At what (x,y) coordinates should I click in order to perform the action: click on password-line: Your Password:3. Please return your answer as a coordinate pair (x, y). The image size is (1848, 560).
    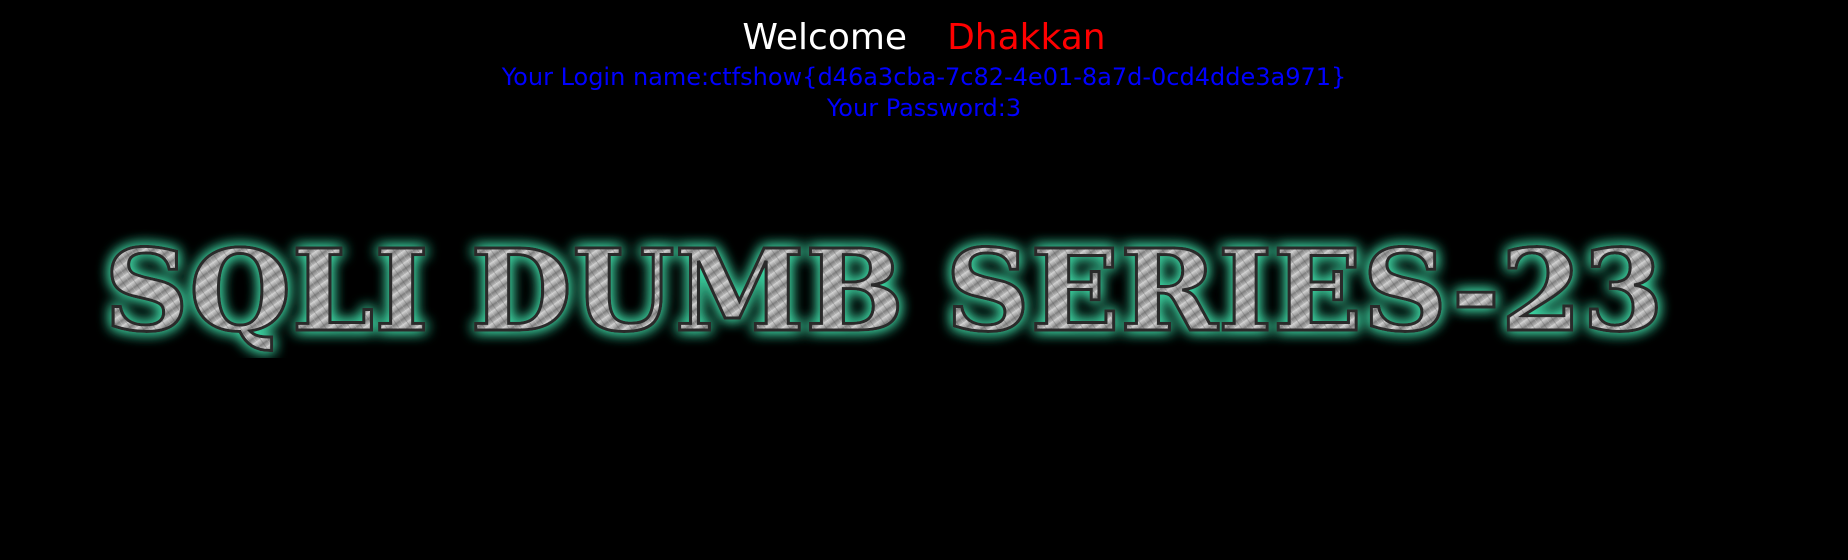
    Looking at the image, I should click on (924, 108).